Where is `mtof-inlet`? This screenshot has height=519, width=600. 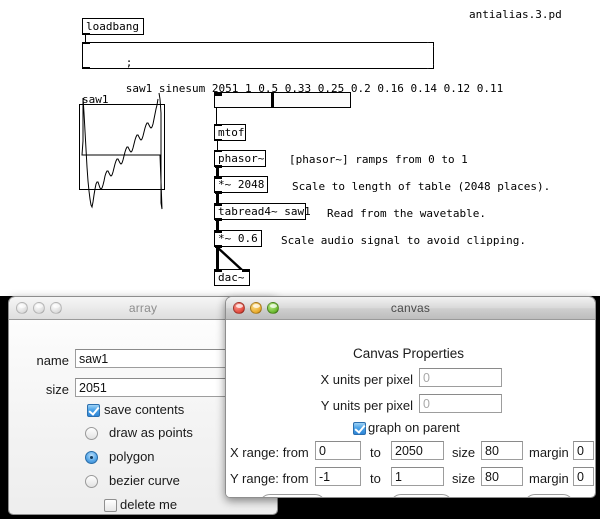 mtof-inlet is located at coordinates (218, 125).